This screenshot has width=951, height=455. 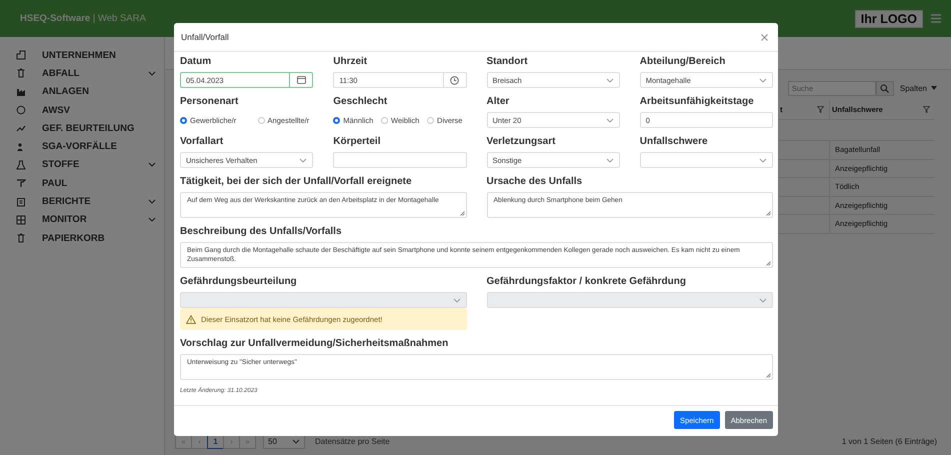 What do you see at coordinates (454, 80) in the screenshot?
I see `clock-icon` at bounding box center [454, 80].